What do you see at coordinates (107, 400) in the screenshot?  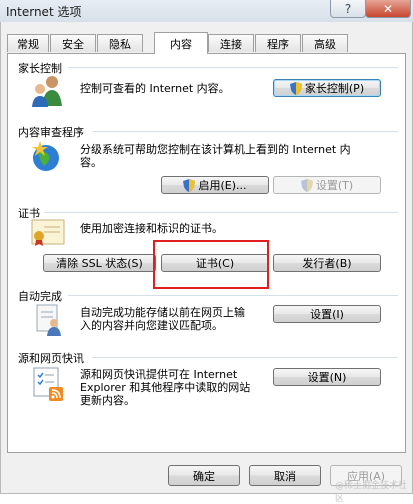 I see `feeds-description-line3: 更新内容。` at bounding box center [107, 400].